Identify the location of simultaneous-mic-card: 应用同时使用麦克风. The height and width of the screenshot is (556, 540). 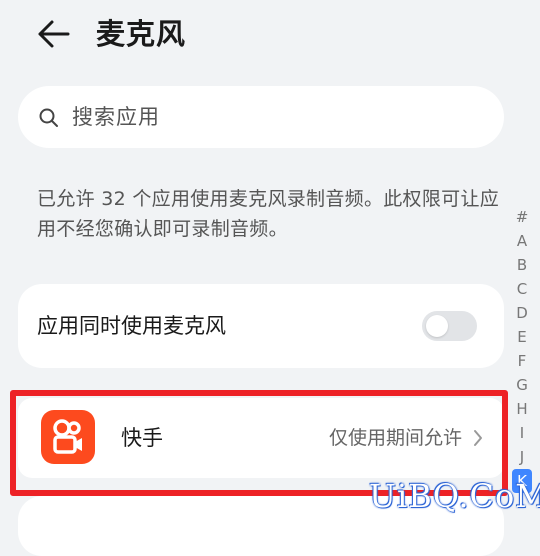
(261, 326).